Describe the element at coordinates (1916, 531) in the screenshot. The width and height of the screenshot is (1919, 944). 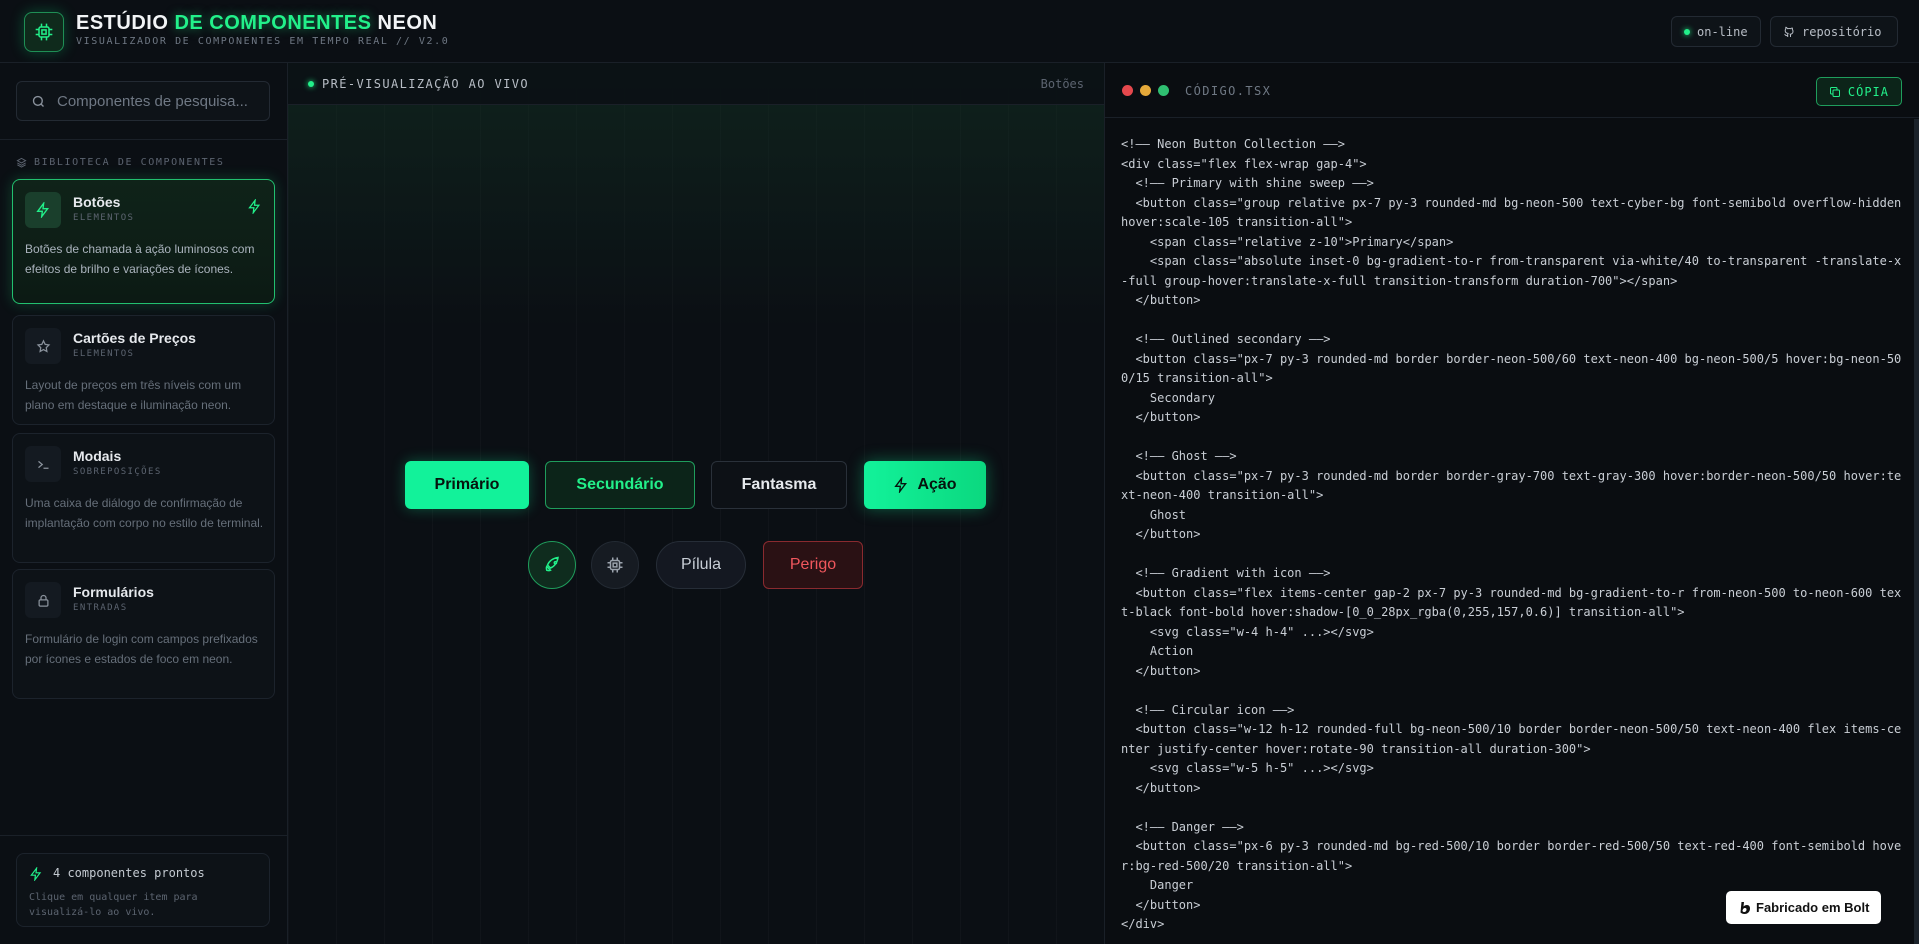
I see `code-scrollbar` at that location.